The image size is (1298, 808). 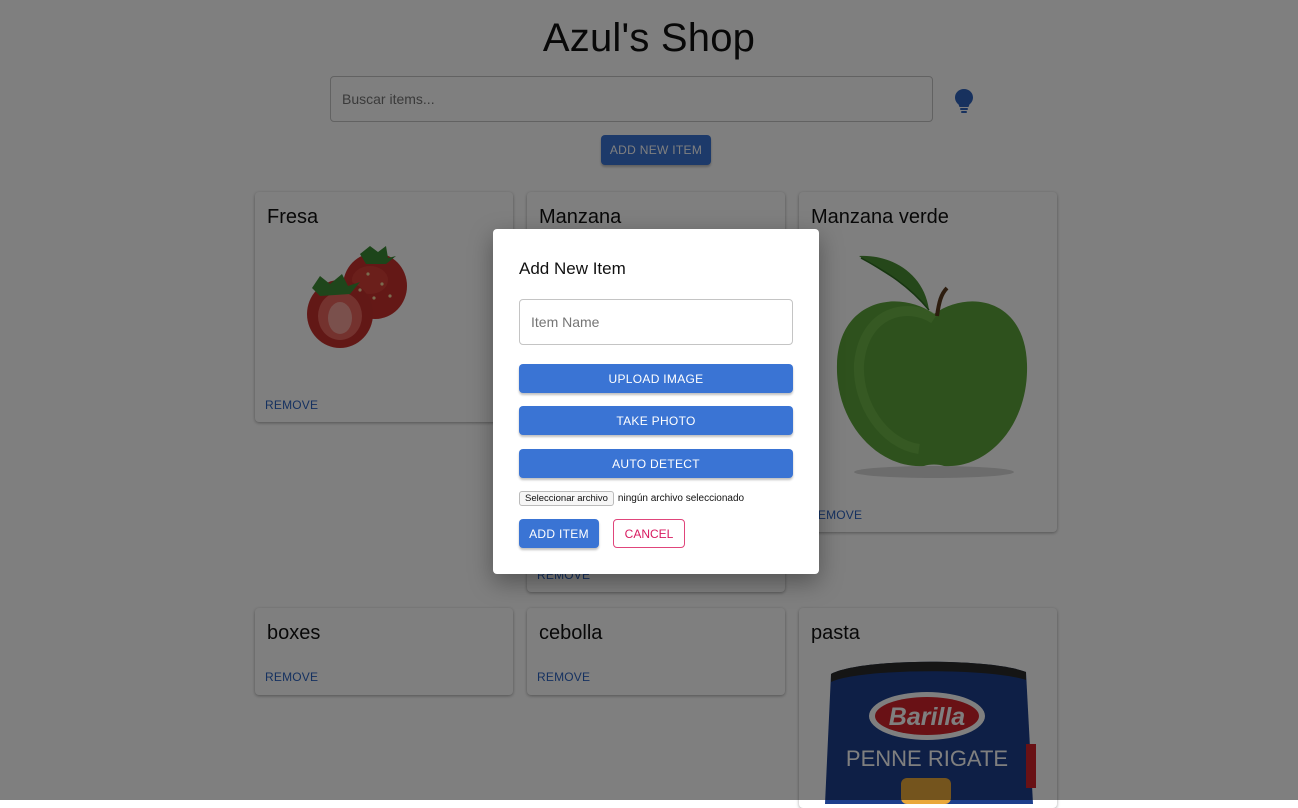 I want to click on dialog-title: Add New Item, so click(x=572, y=268).